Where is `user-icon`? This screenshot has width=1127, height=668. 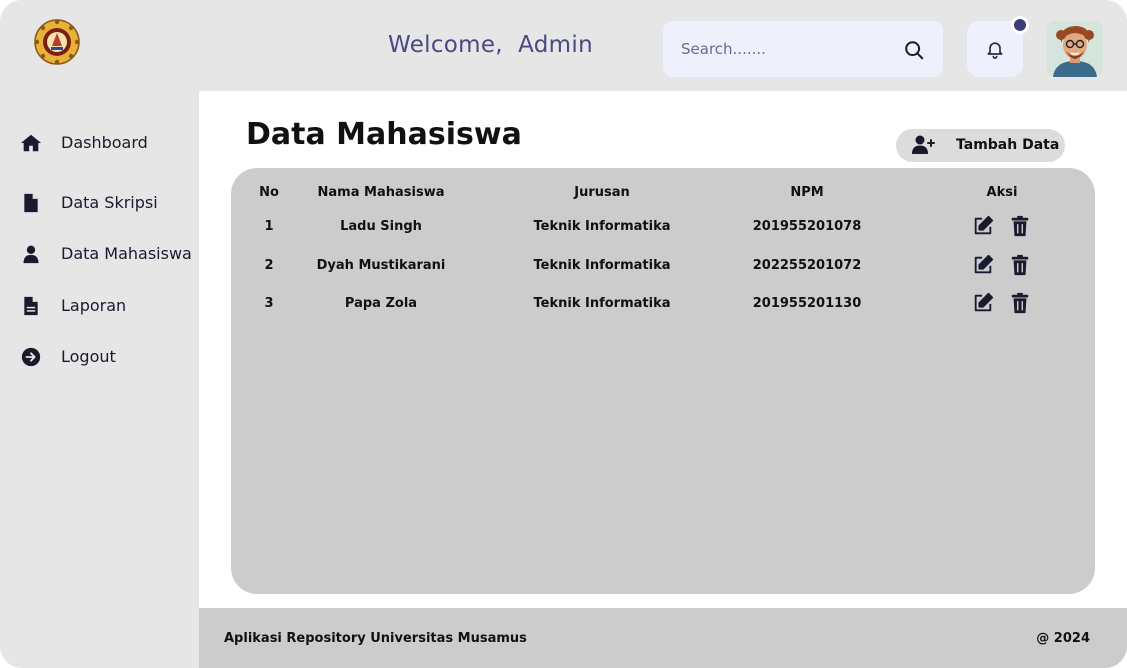 user-icon is located at coordinates (31, 254).